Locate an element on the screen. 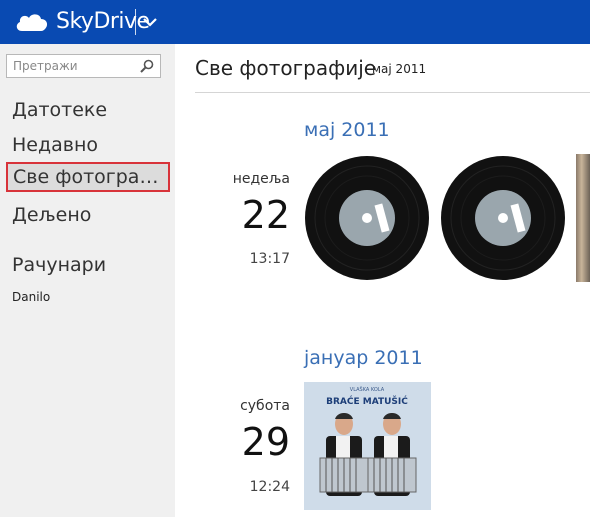 This screenshot has height=517, width=590. day-number: 22 is located at coordinates (265, 215).